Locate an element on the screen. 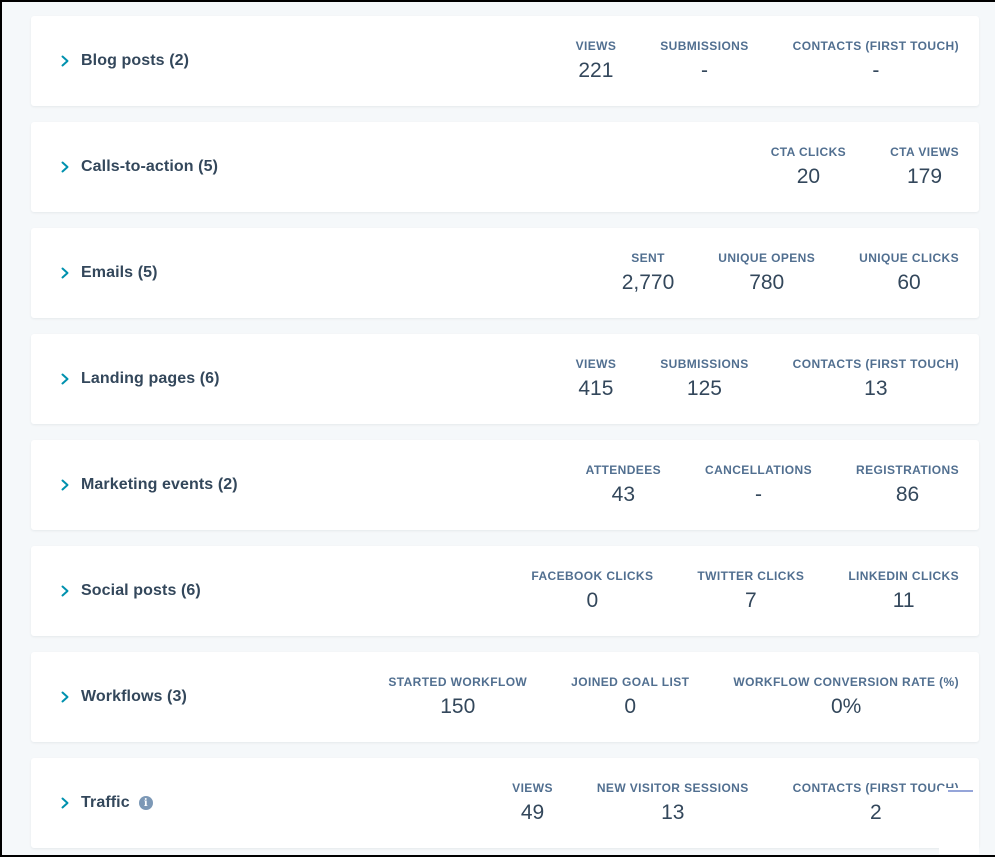 This screenshot has height=857, width=995. metric: STARTED WORKFLOW 150 is located at coordinates (457, 685).